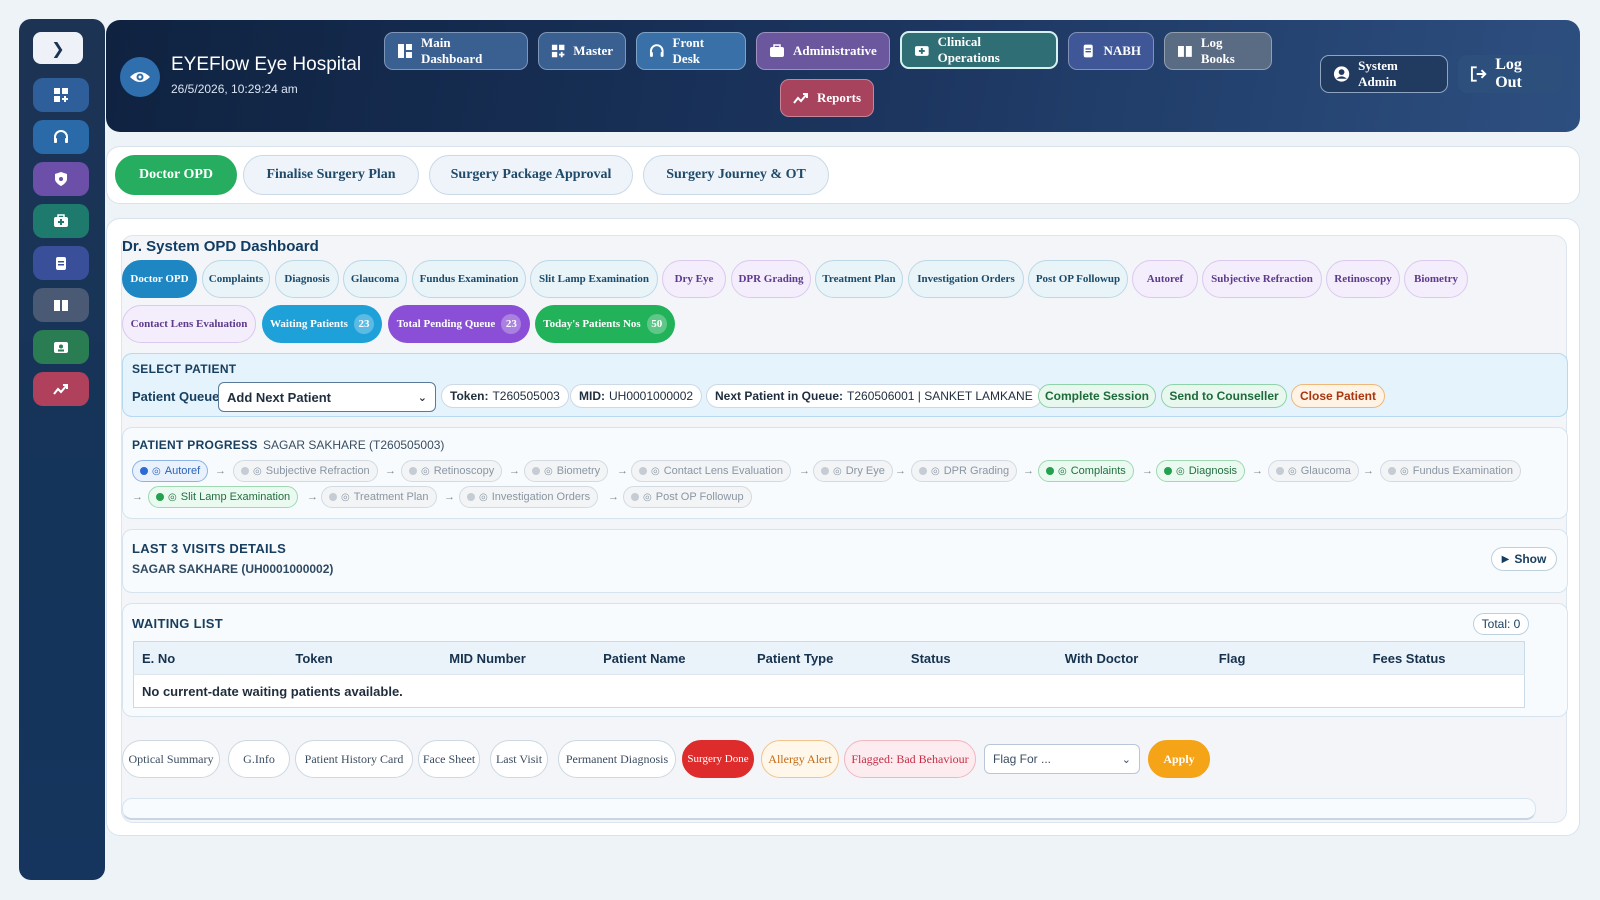  Describe the element at coordinates (1313, 471) in the screenshot. I see `progress-step: ◎ Glaucoma` at that location.